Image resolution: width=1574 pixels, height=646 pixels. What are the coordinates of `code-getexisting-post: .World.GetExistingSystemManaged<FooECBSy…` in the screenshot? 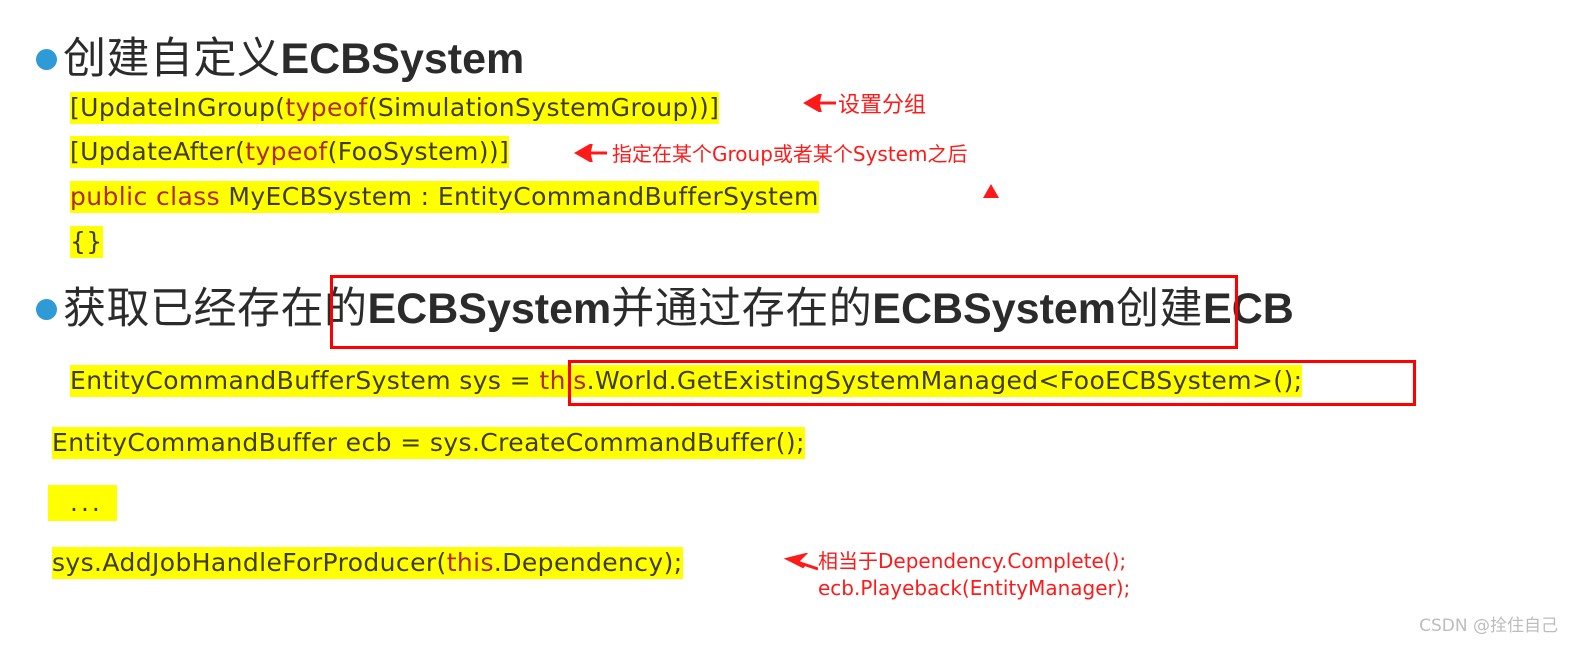 It's located at (944, 380).